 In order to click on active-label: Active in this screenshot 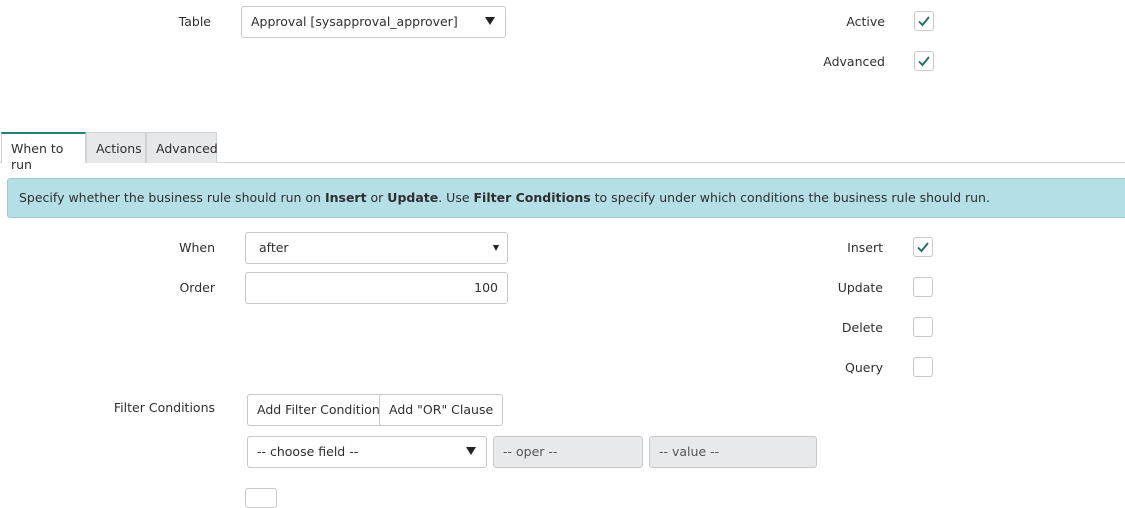, I will do `click(865, 21)`.